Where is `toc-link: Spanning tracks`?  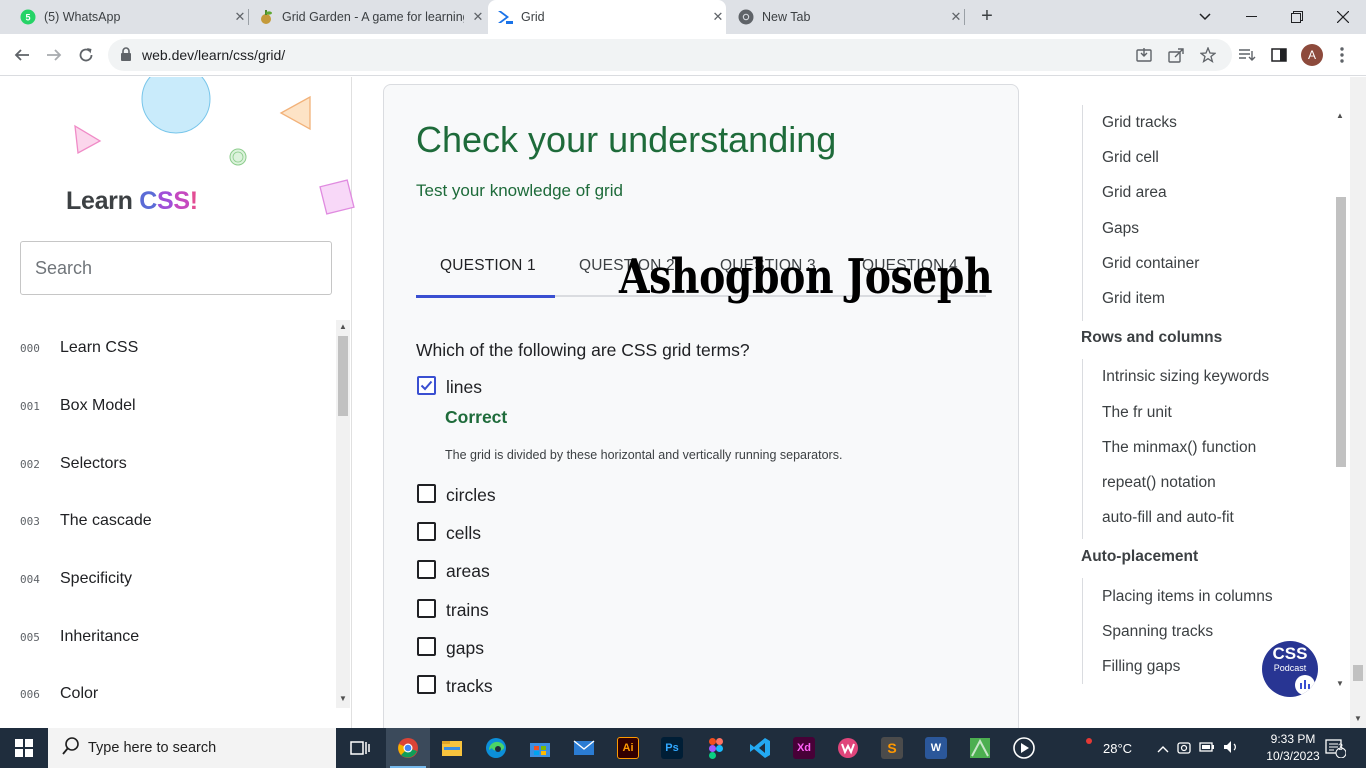
toc-link: Spanning tracks is located at coordinates (1157, 632).